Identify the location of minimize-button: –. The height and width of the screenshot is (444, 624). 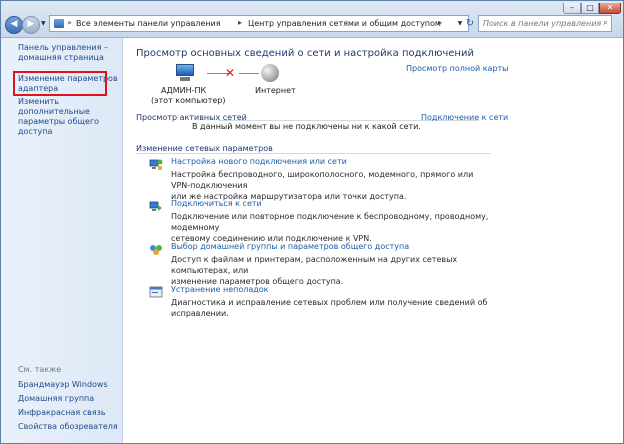
(572, 8).